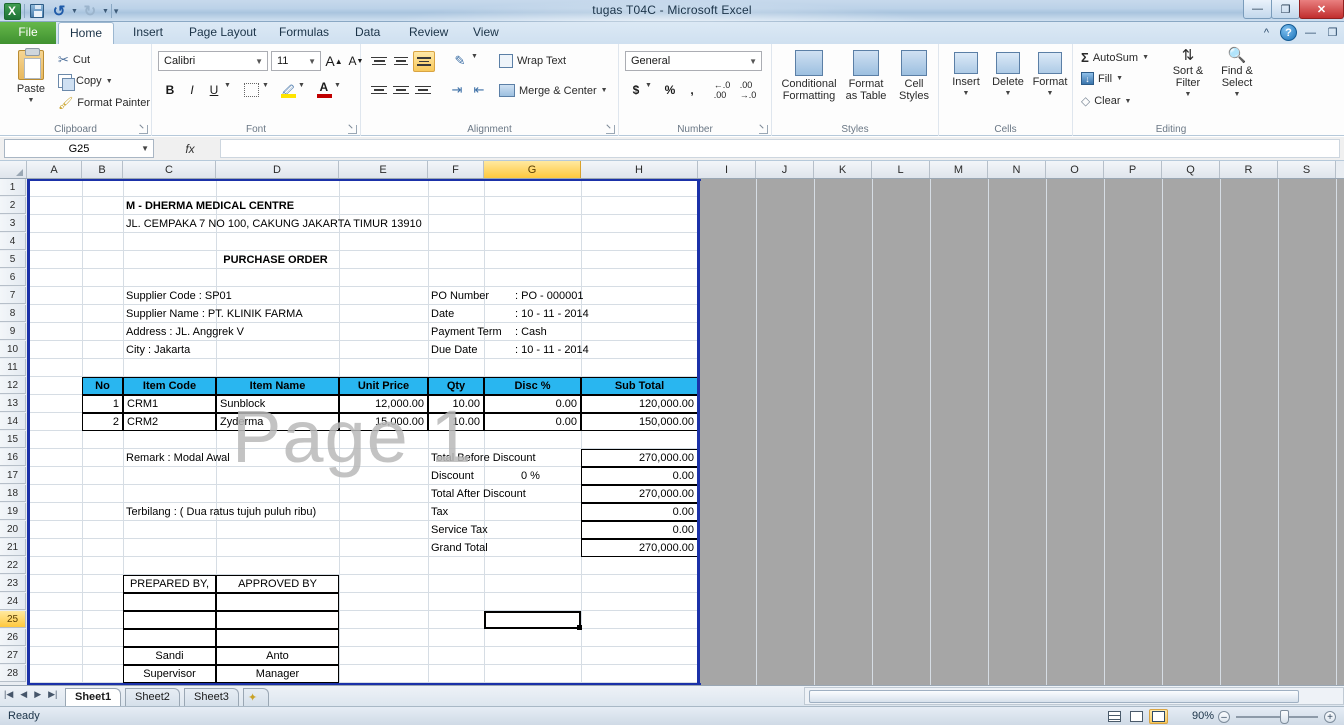  Describe the element at coordinates (79, 148) in the screenshot. I see `name-box: G25 ▼` at that location.